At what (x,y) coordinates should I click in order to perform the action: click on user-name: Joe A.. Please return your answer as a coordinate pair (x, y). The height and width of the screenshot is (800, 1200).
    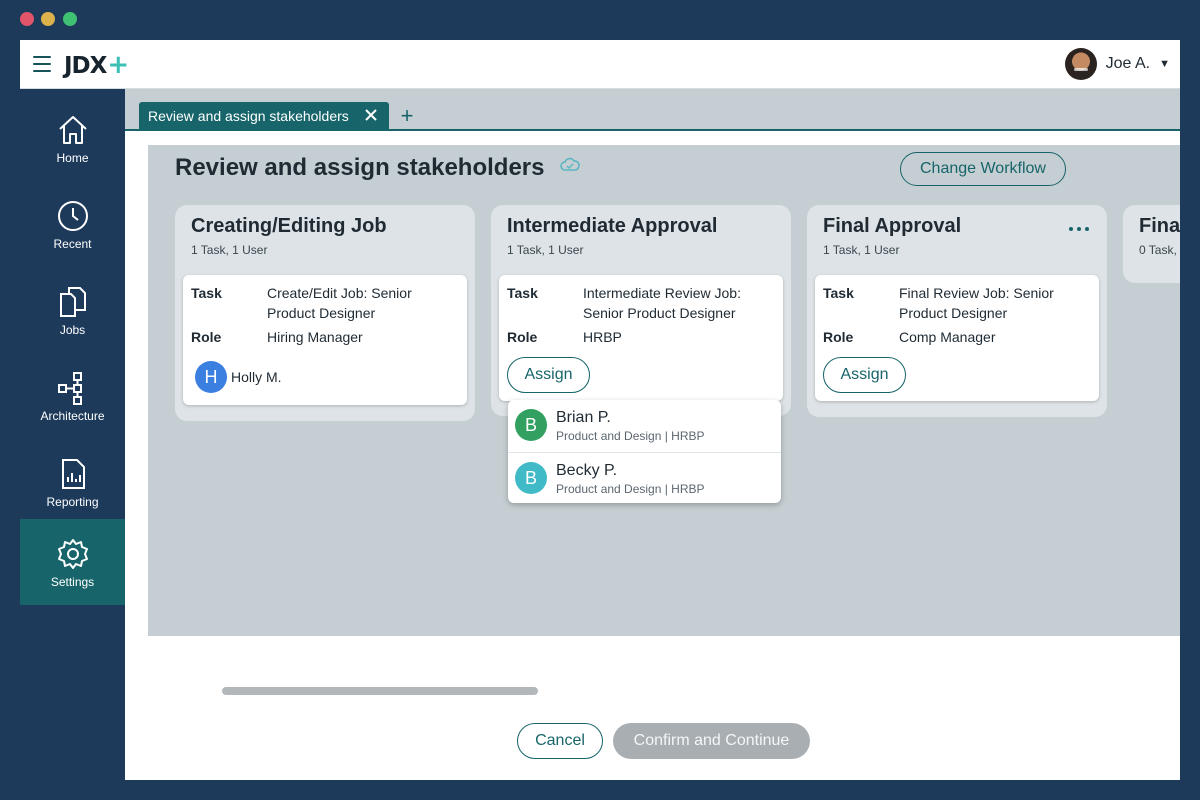
    Looking at the image, I should click on (1128, 63).